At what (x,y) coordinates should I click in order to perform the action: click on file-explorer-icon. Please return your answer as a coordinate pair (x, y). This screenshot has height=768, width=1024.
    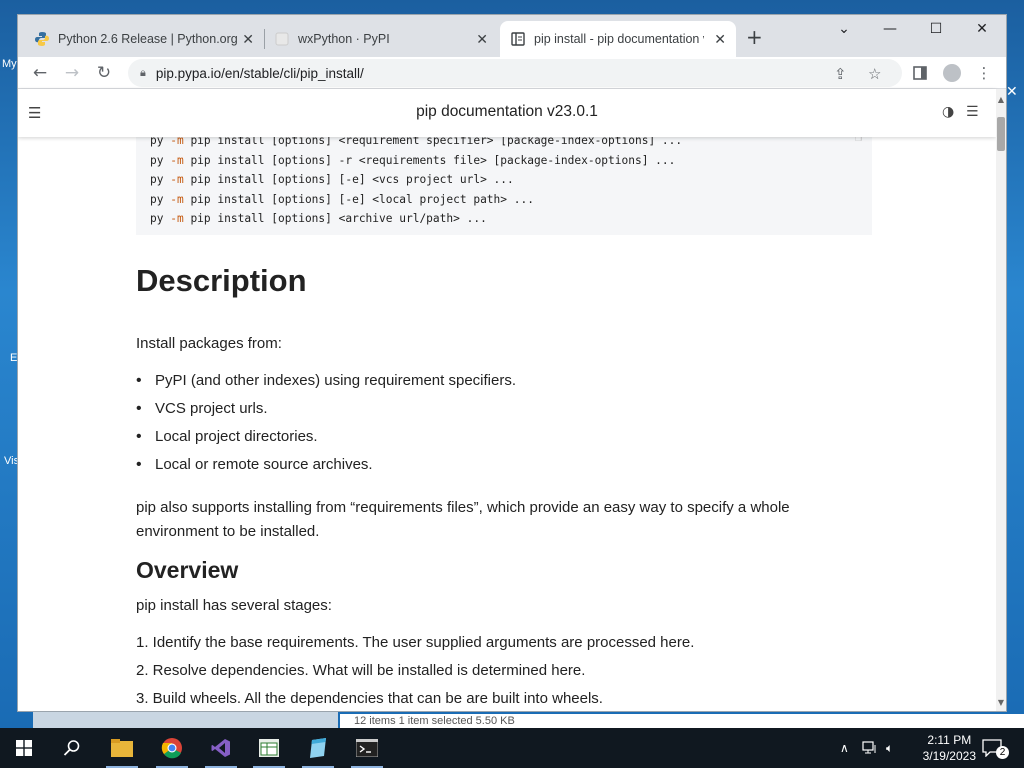
    Looking at the image, I should click on (122, 748).